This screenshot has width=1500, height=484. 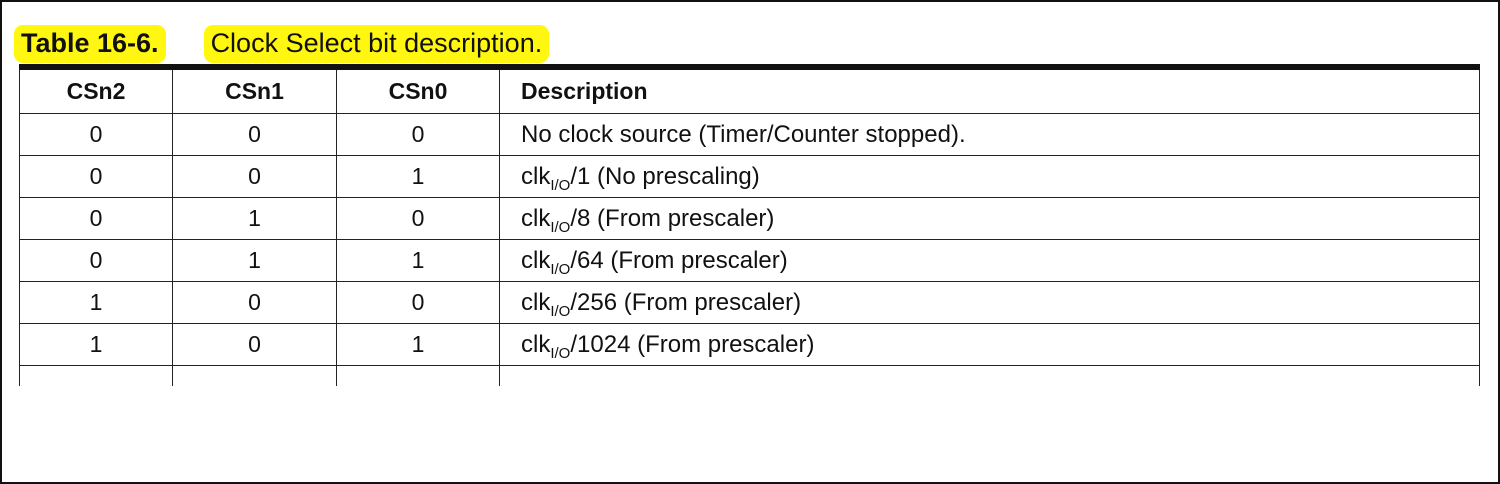 I want to click on cell-csn1, so click(x=254, y=375).